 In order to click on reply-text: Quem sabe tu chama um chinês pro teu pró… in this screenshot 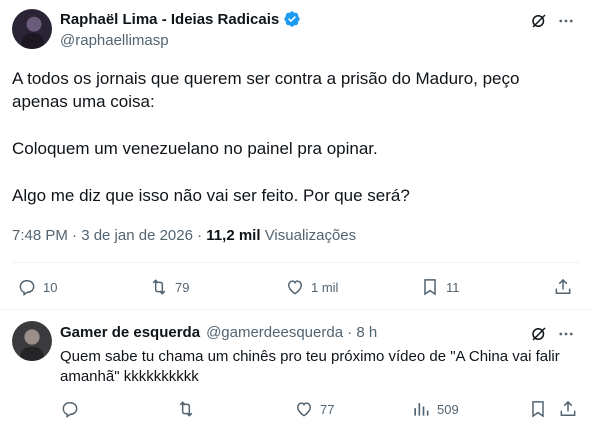, I will do `click(310, 366)`.